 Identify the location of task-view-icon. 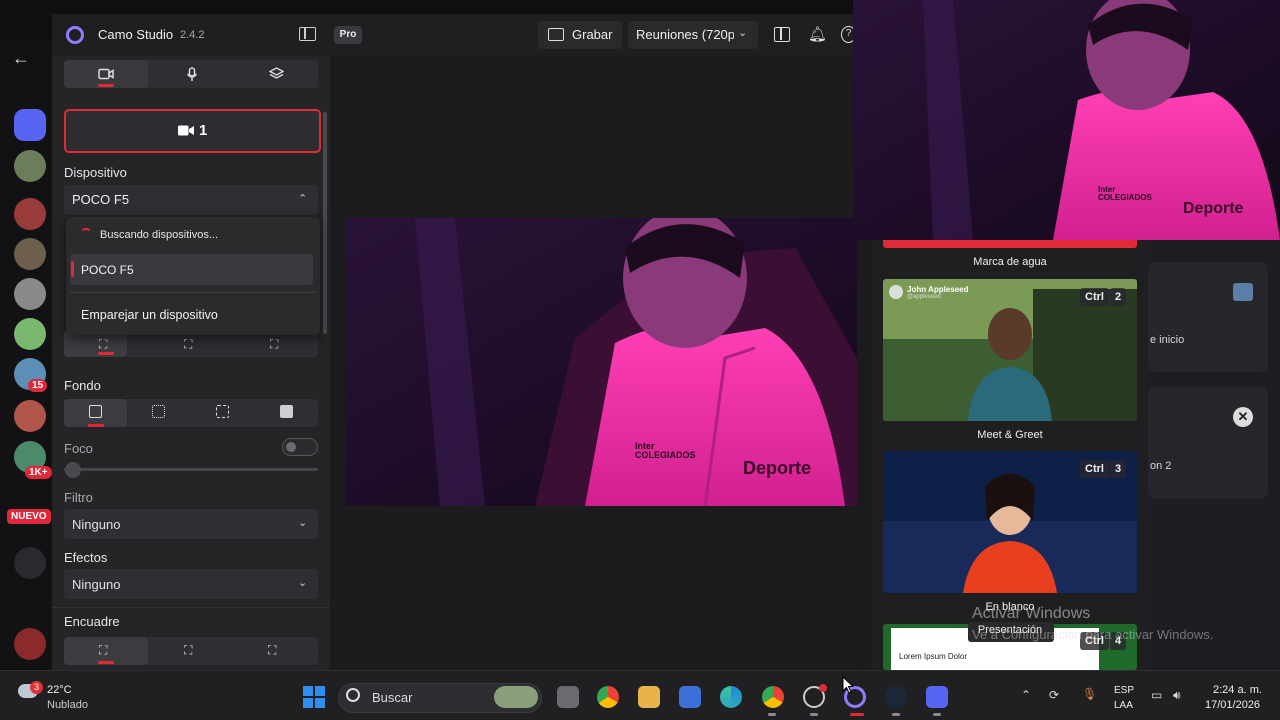
(568, 697).